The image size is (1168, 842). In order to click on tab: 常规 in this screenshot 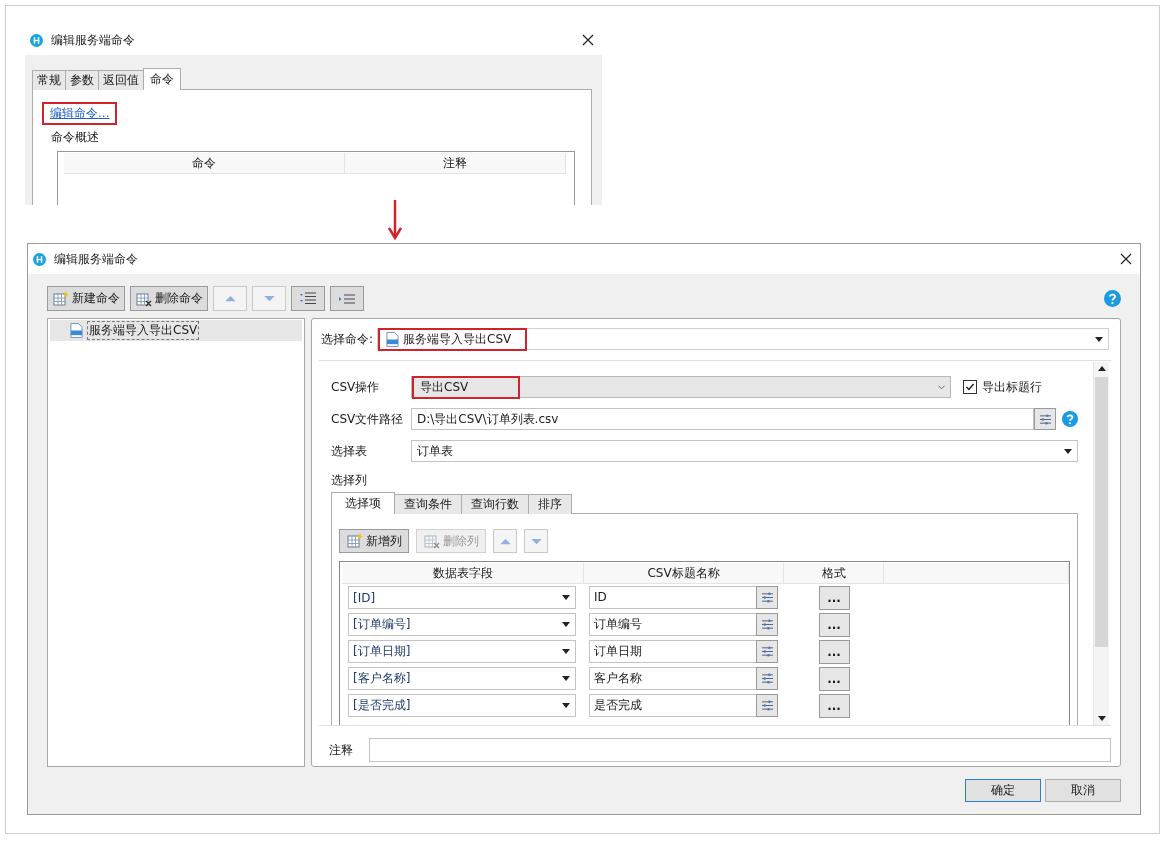, I will do `click(49, 80)`.